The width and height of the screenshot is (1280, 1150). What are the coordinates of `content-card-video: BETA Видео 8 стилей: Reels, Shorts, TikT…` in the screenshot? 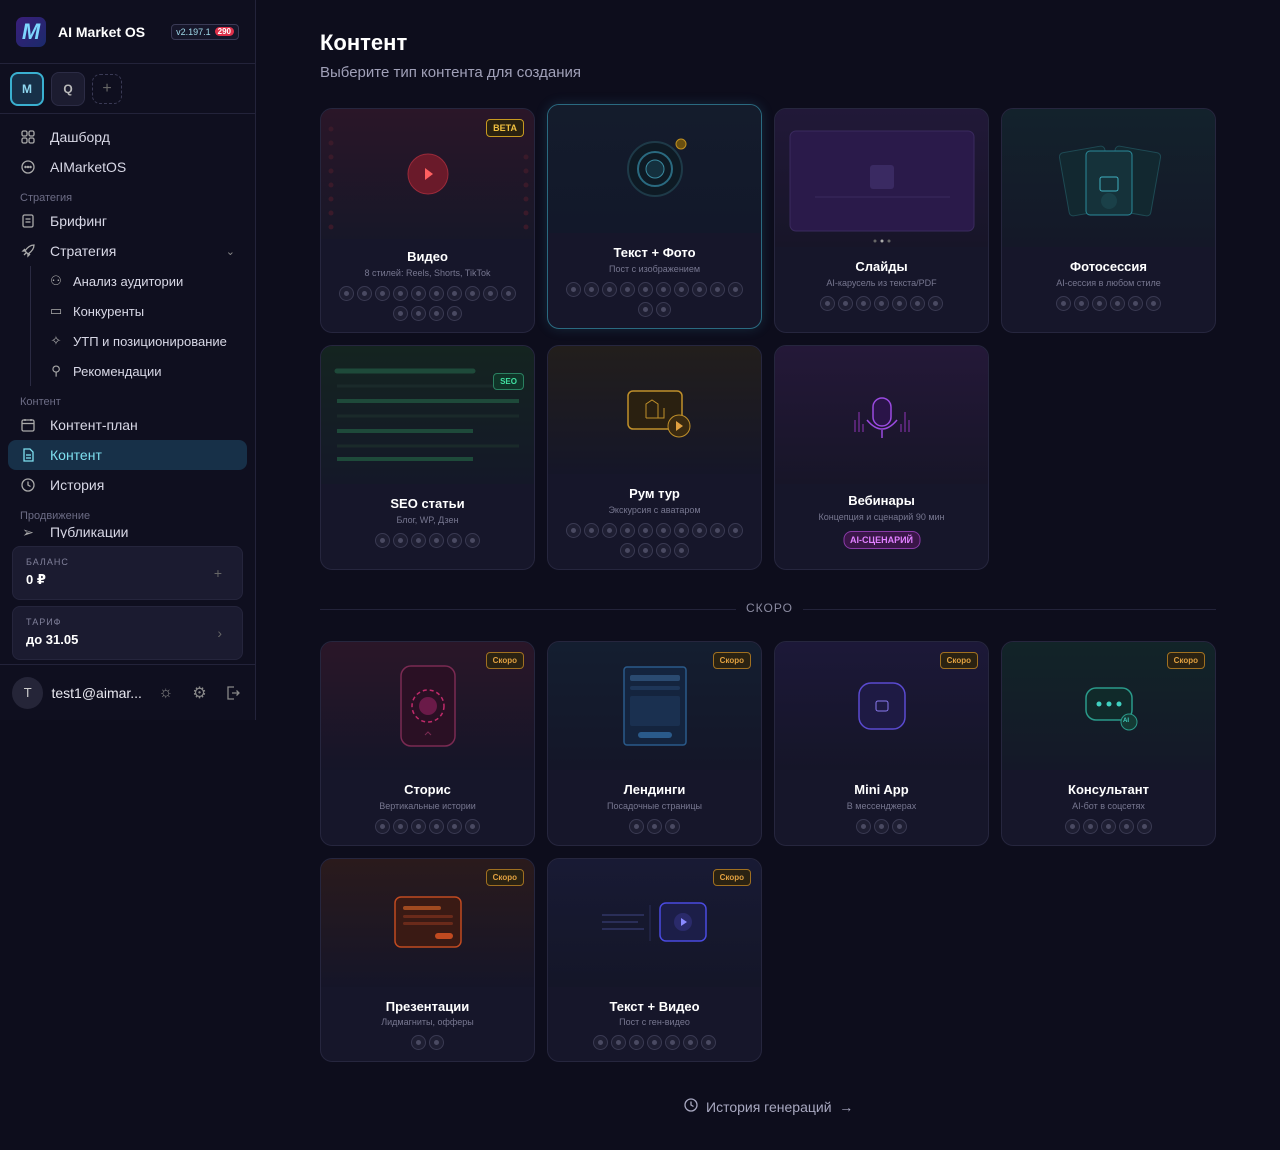 It's located at (427, 220).